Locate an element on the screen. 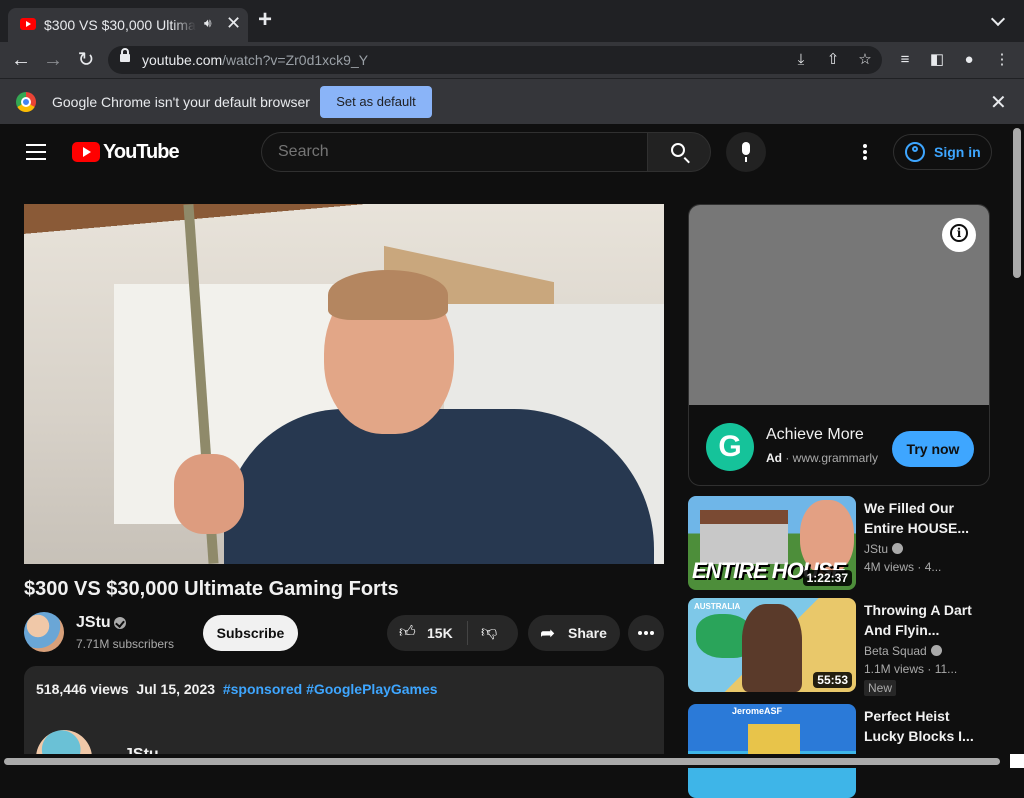 The image size is (1024, 798). youtube-header: YouTube Sign in is located at coordinates (505, 152).